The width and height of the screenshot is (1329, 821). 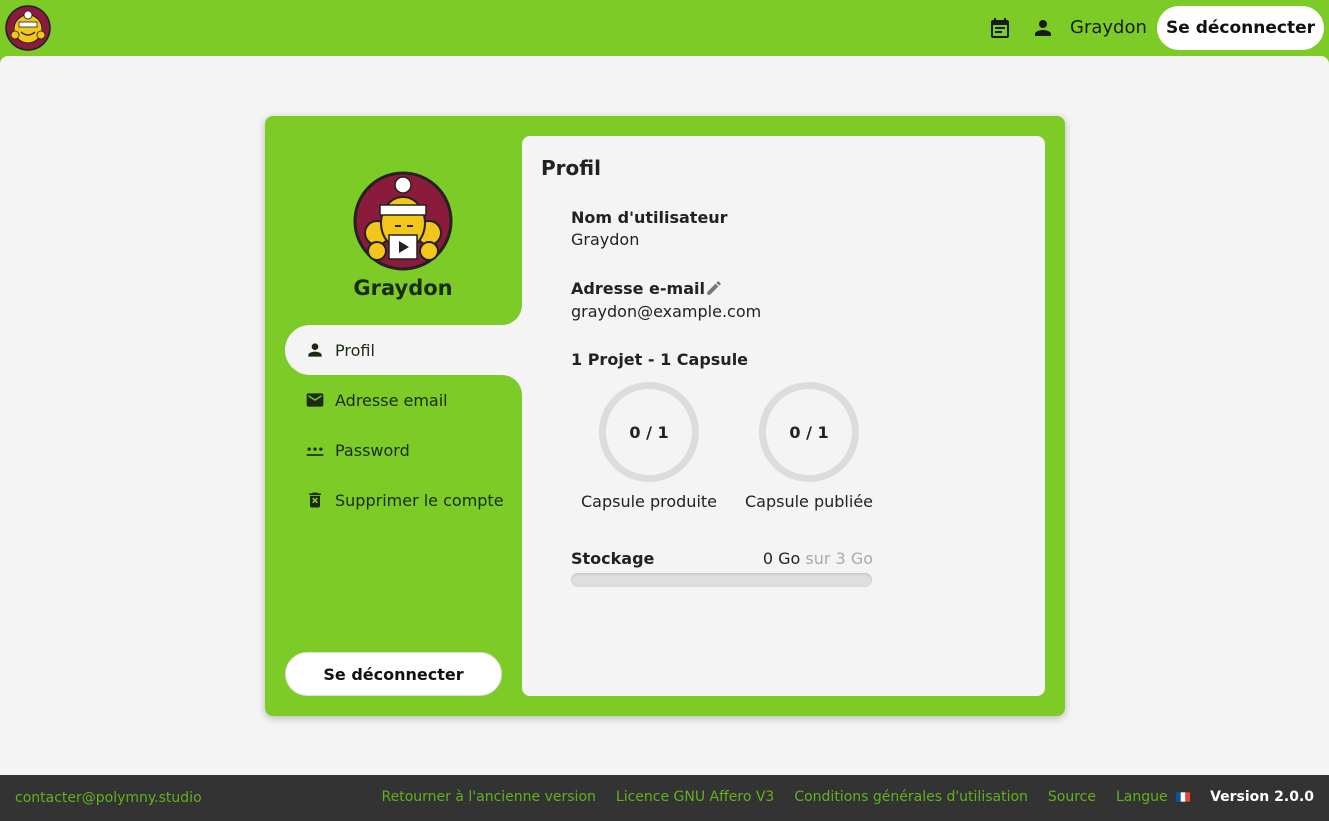 I want to click on produced-count: 0 / 1, so click(x=649, y=432).